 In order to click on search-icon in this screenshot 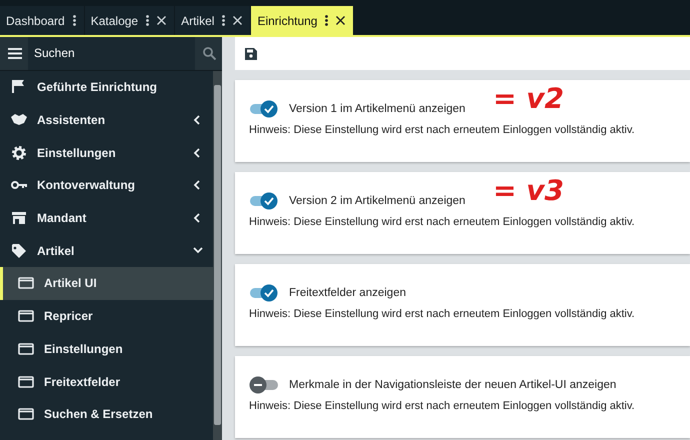, I will do `click(209, 53)`.